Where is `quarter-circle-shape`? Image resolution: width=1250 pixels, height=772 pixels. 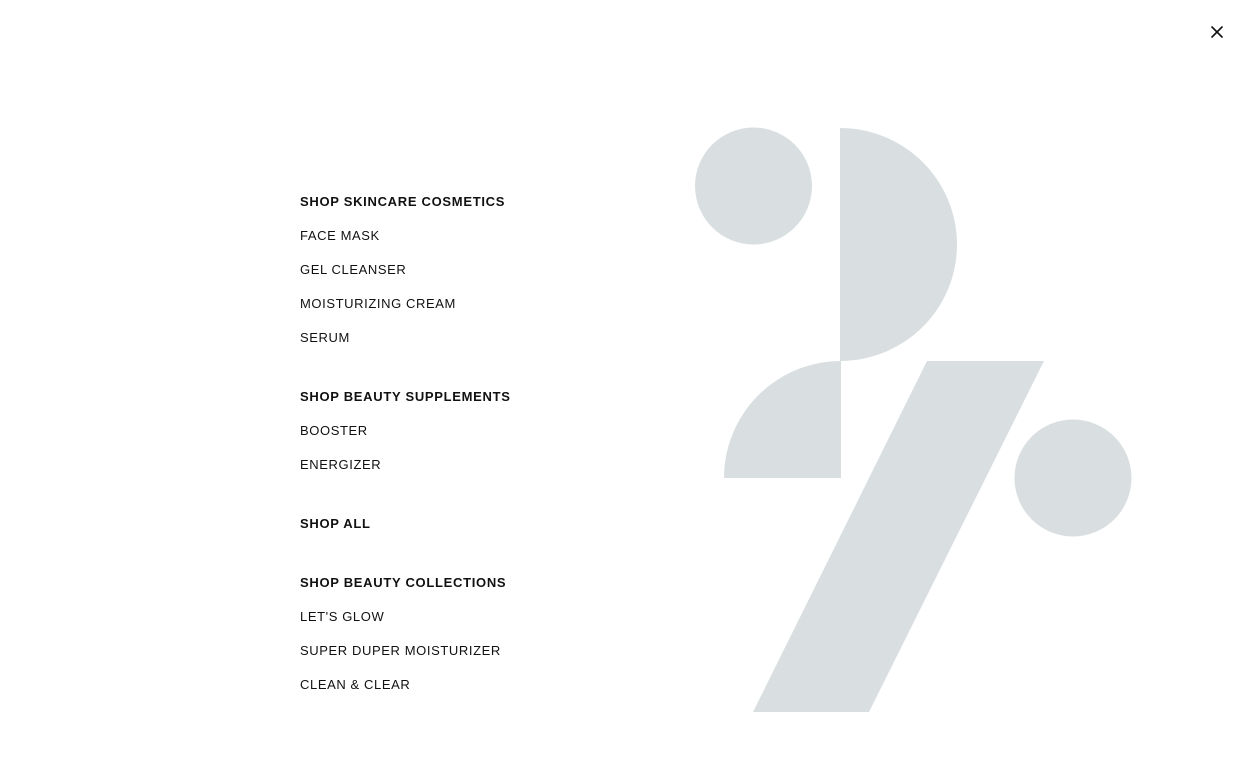
quarter-circle-shape is located at coordinates (782, 419).